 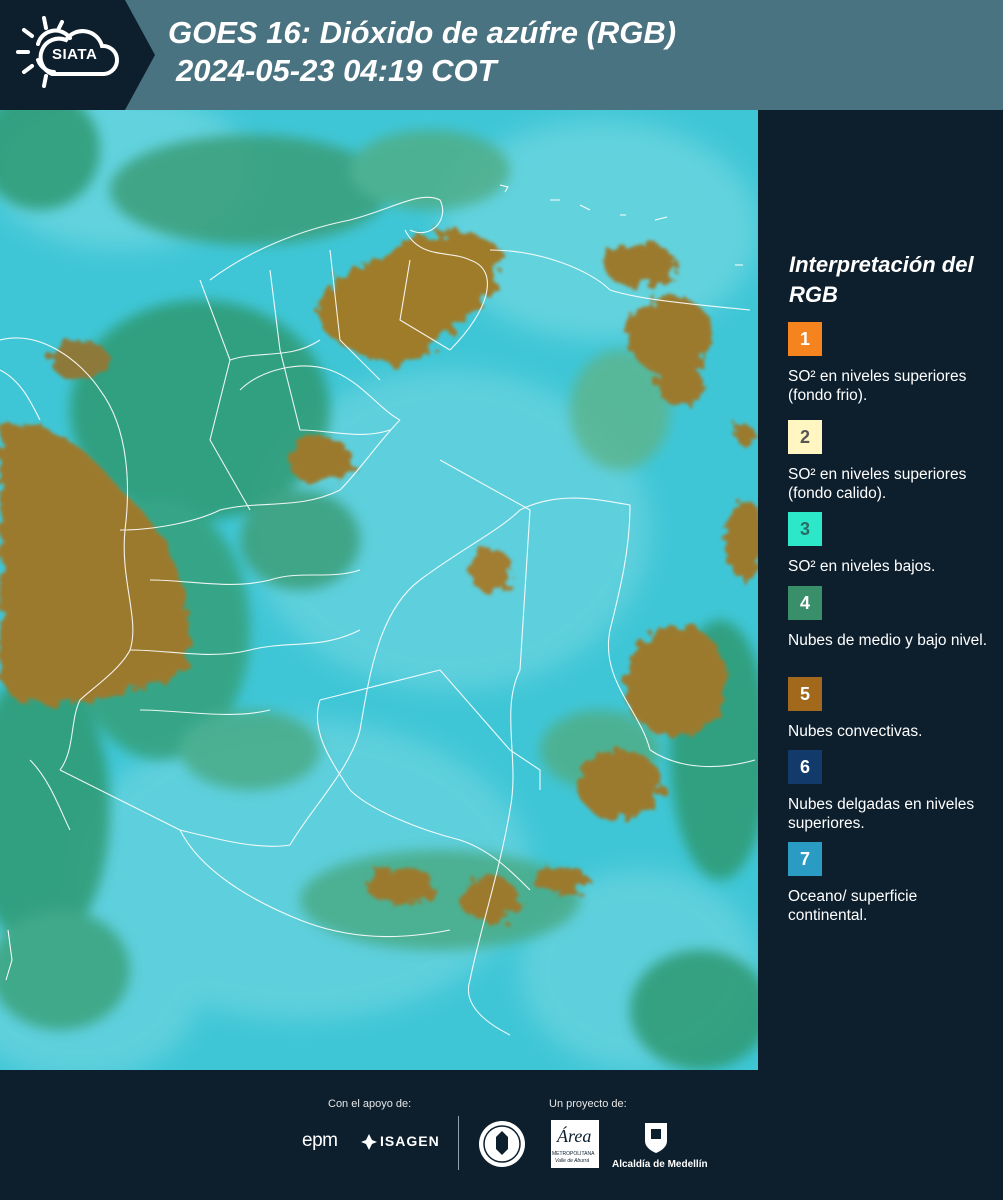 What do you see at coordinates (890, 791) in the screenshot?
I see `legend-item-6: 6 Nubes delgadas en niveles superiores.` at bounding box center [890, 791].